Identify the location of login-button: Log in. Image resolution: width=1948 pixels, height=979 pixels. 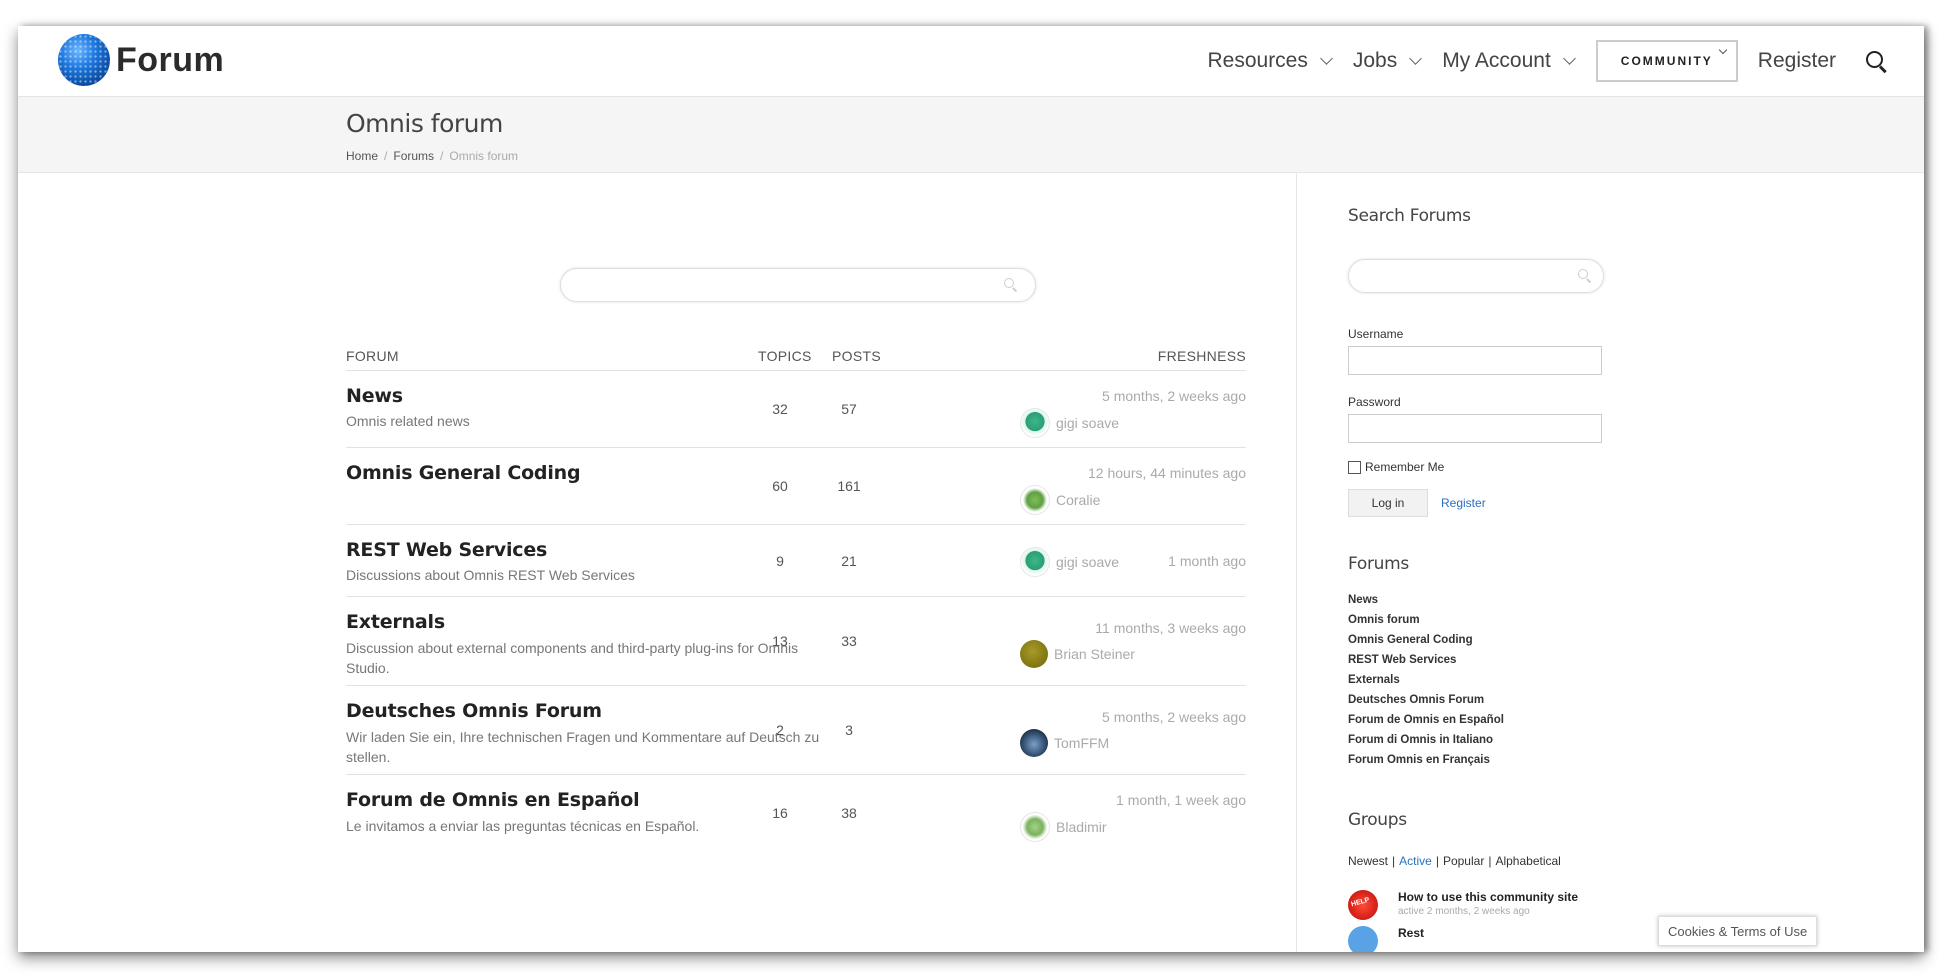
(1388, 503).